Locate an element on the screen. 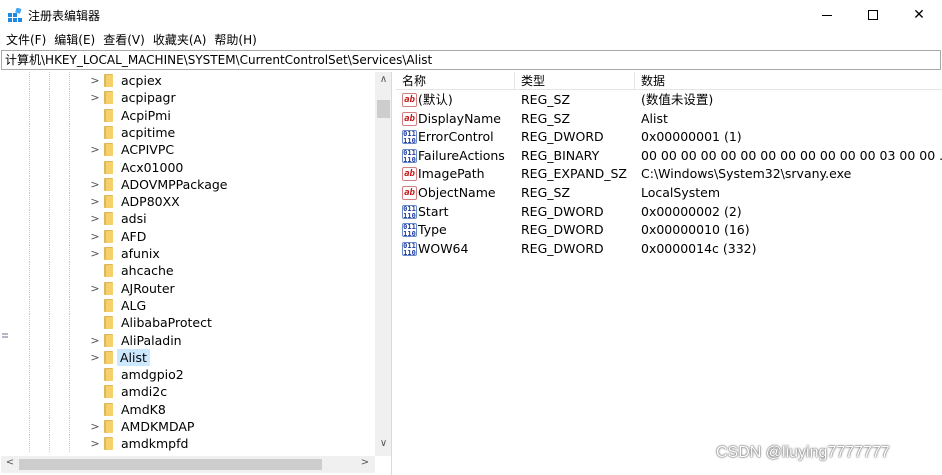  tree-item: AcpiPmi is located at coordinates (188, 115).